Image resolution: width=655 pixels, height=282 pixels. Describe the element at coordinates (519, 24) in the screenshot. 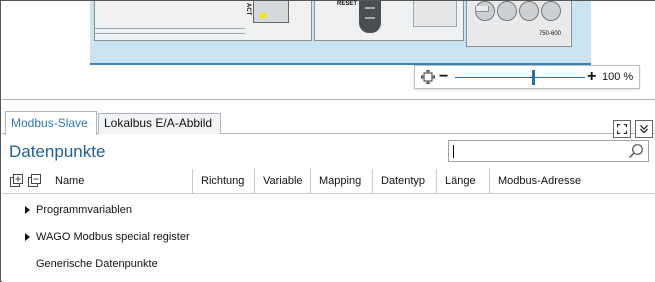

I see `terminal-module: 750-600` at that location.